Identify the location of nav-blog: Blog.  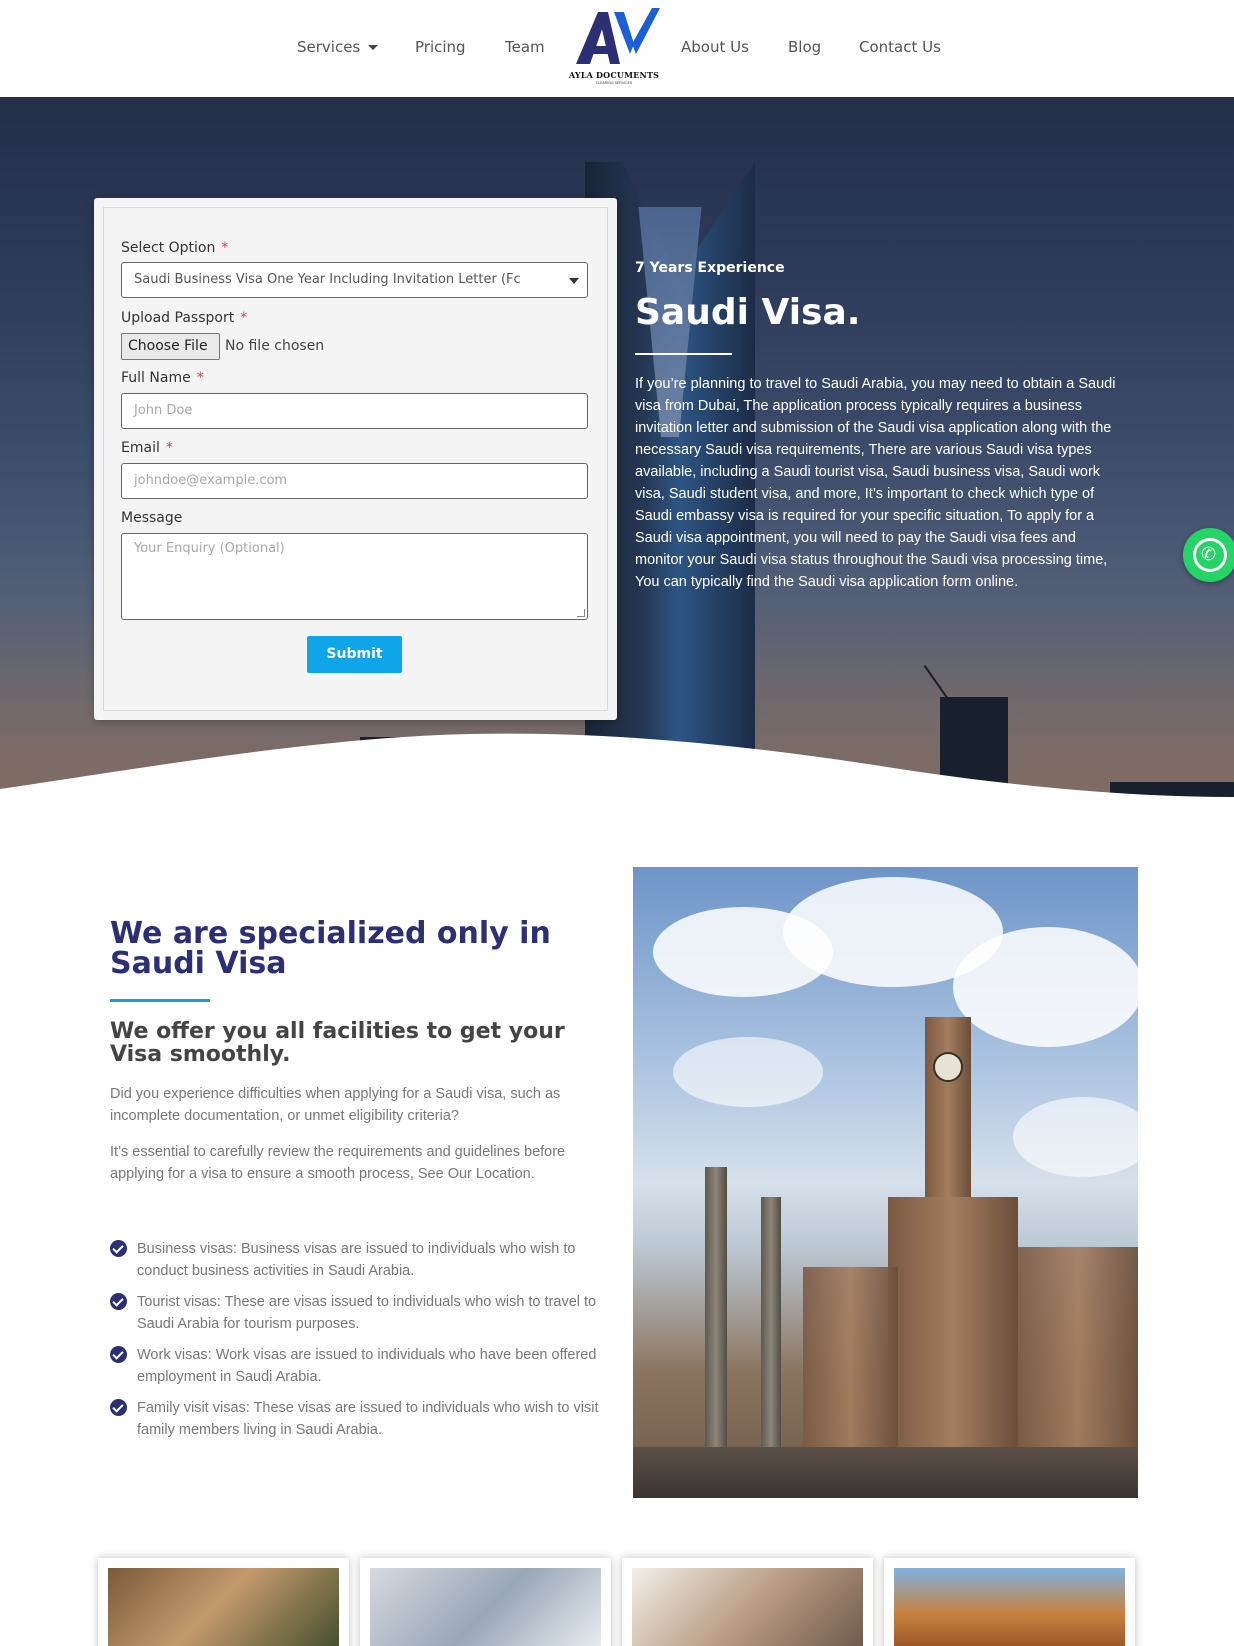
(804, 47).